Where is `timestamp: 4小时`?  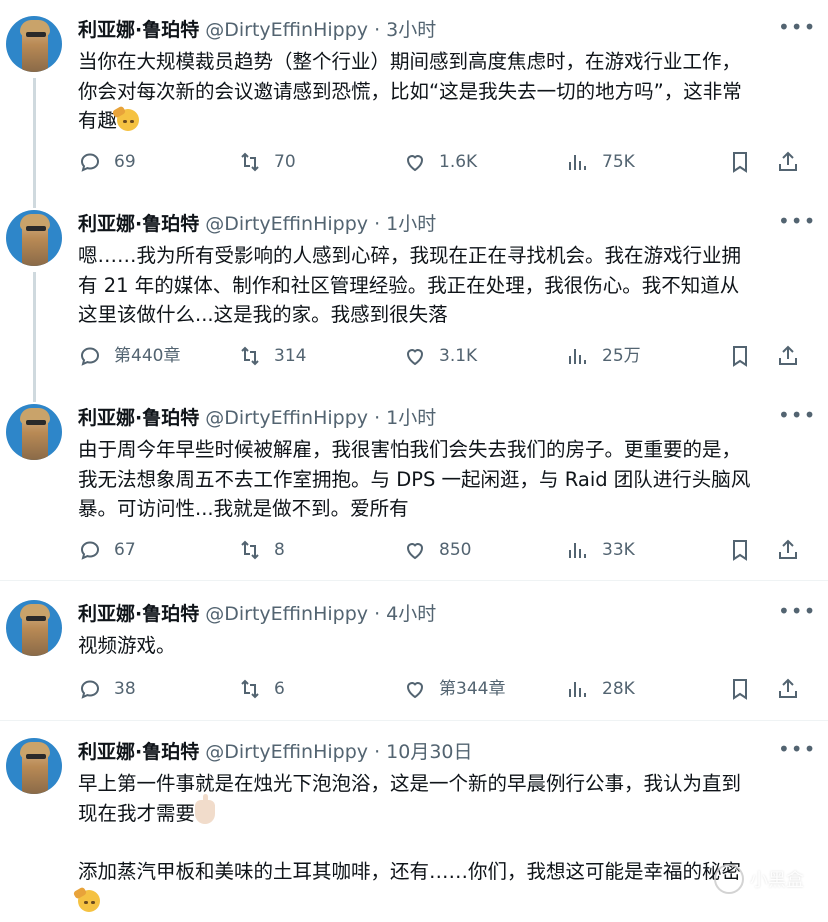 timestamp: 4小时 is located at coordinates (411, 614).